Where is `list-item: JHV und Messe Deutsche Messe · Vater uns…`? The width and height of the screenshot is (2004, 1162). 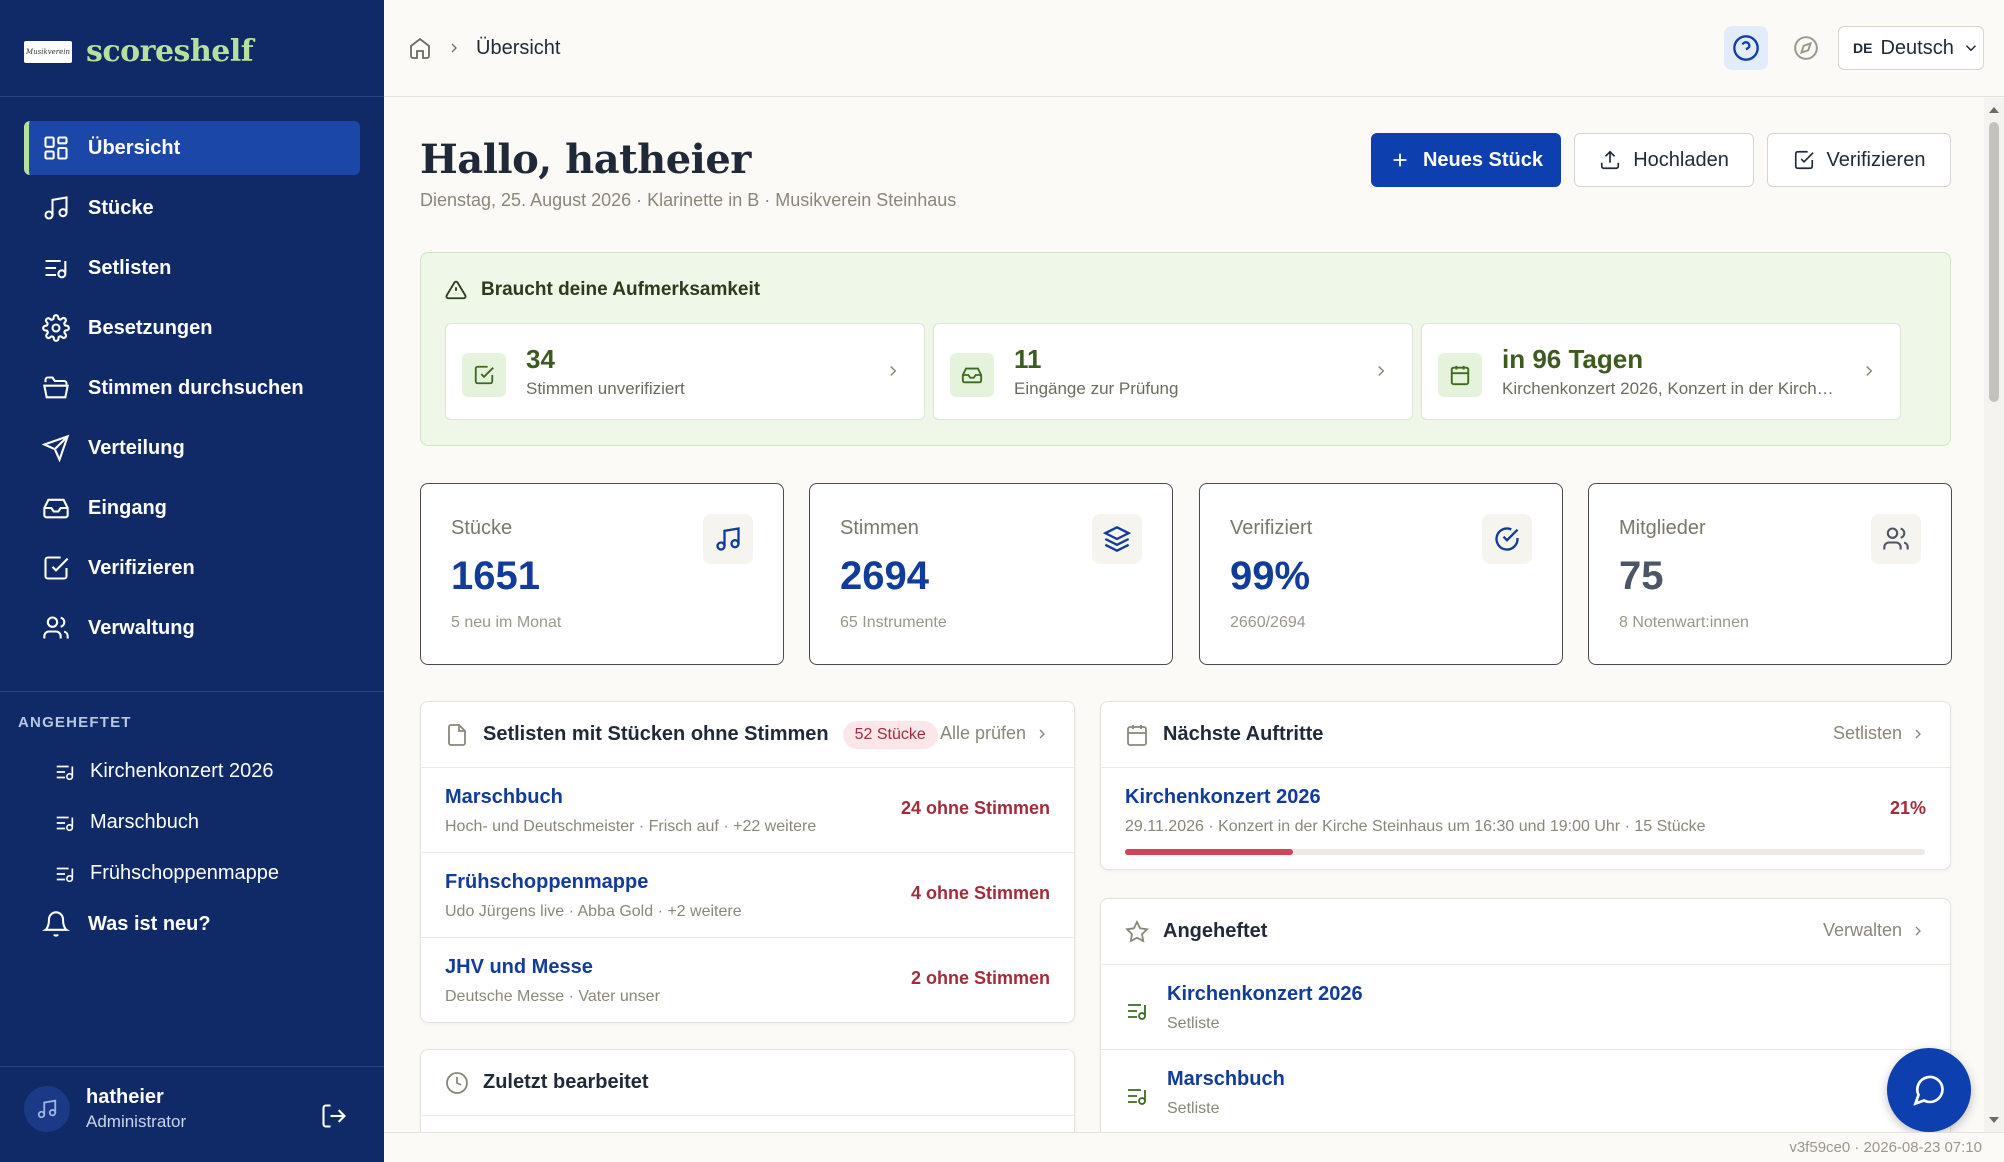
list-item: JHV und Messe Deutsche Messe · Vater uns… is located at coordinates (747, 980).